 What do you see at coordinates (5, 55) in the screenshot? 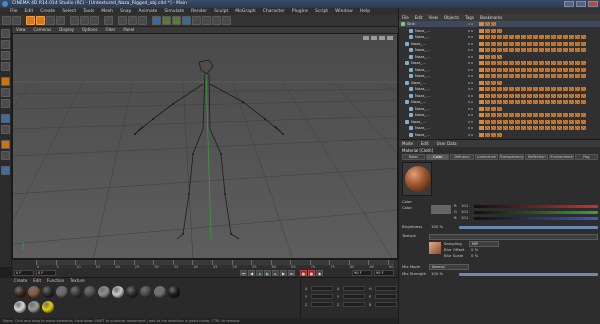
I see `texture-mode-button` at bounding box center [5, 55].